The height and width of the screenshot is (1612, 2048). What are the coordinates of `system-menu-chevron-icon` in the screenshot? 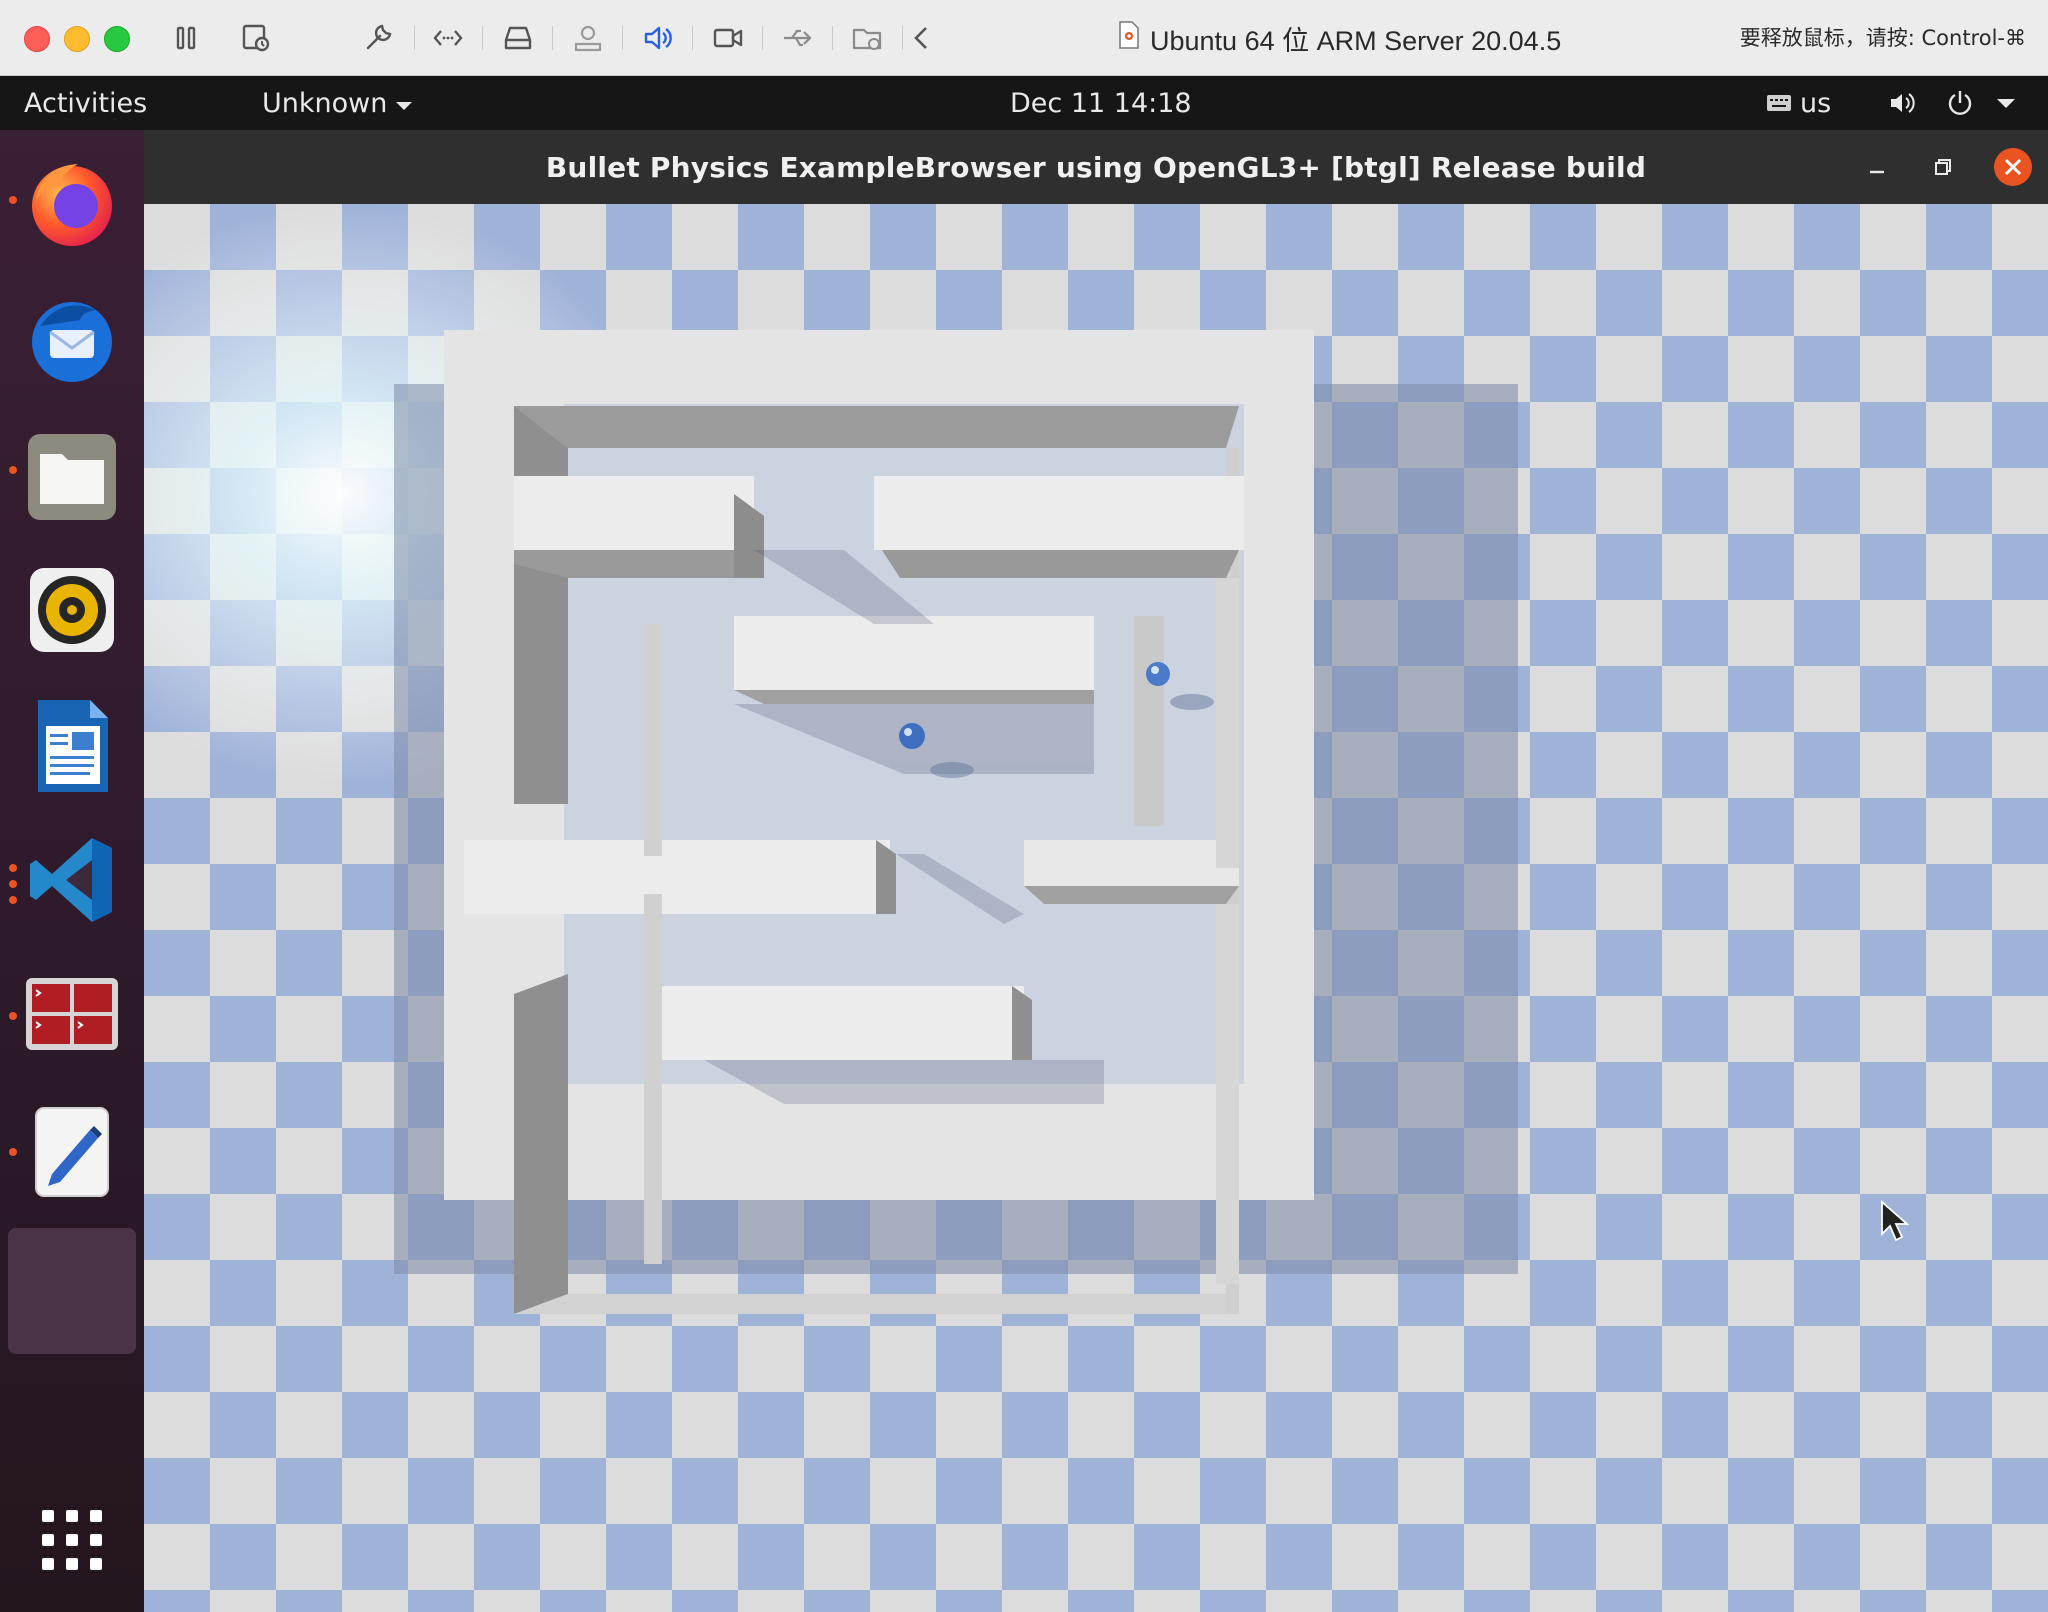 It's located at (2006, 103).